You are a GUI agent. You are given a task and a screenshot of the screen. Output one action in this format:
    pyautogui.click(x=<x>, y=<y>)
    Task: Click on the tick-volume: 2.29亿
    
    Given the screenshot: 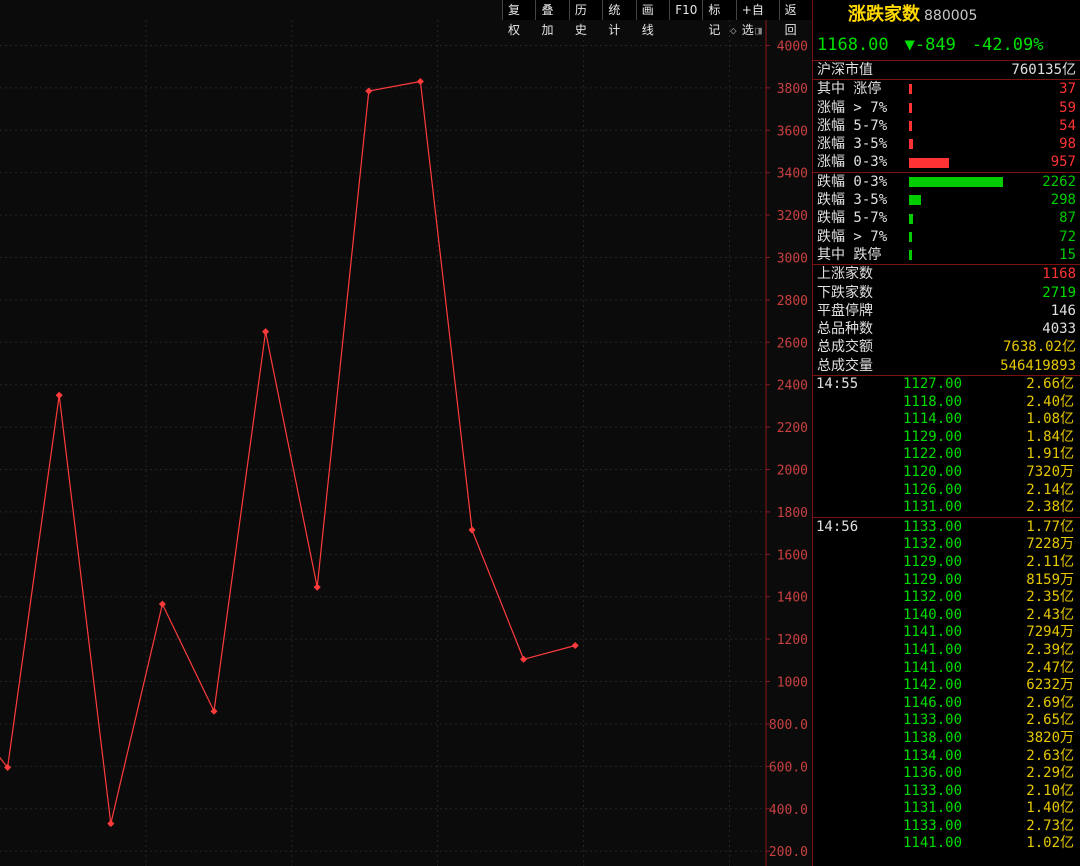 What is the action you would take?
    pyautogui.click(x=1050, y=773)
    